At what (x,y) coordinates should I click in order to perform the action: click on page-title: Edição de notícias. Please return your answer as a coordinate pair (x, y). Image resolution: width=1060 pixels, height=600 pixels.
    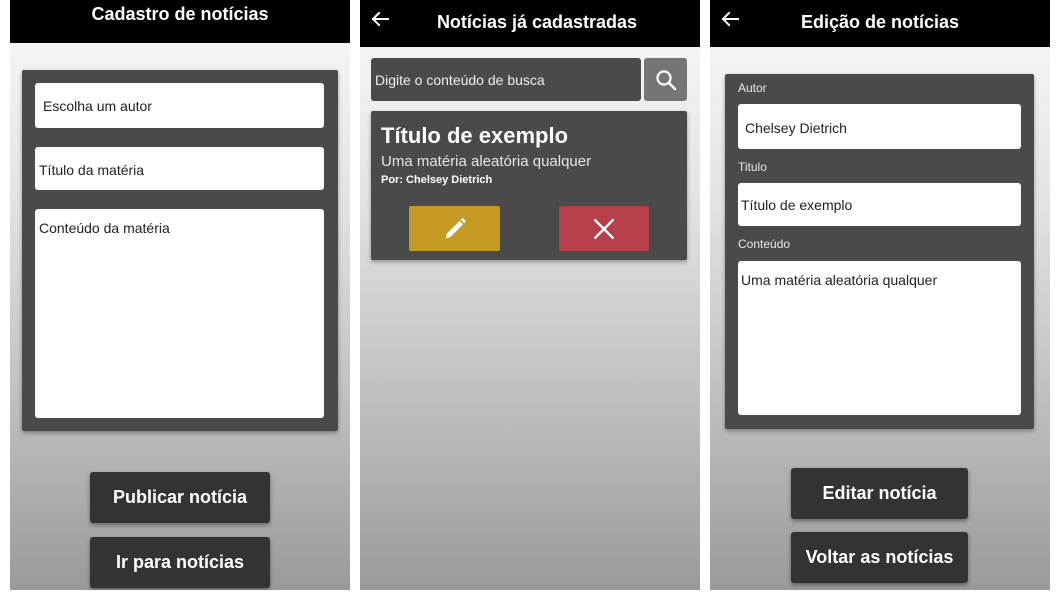
    Looking at the image, I should click on (880, 21).